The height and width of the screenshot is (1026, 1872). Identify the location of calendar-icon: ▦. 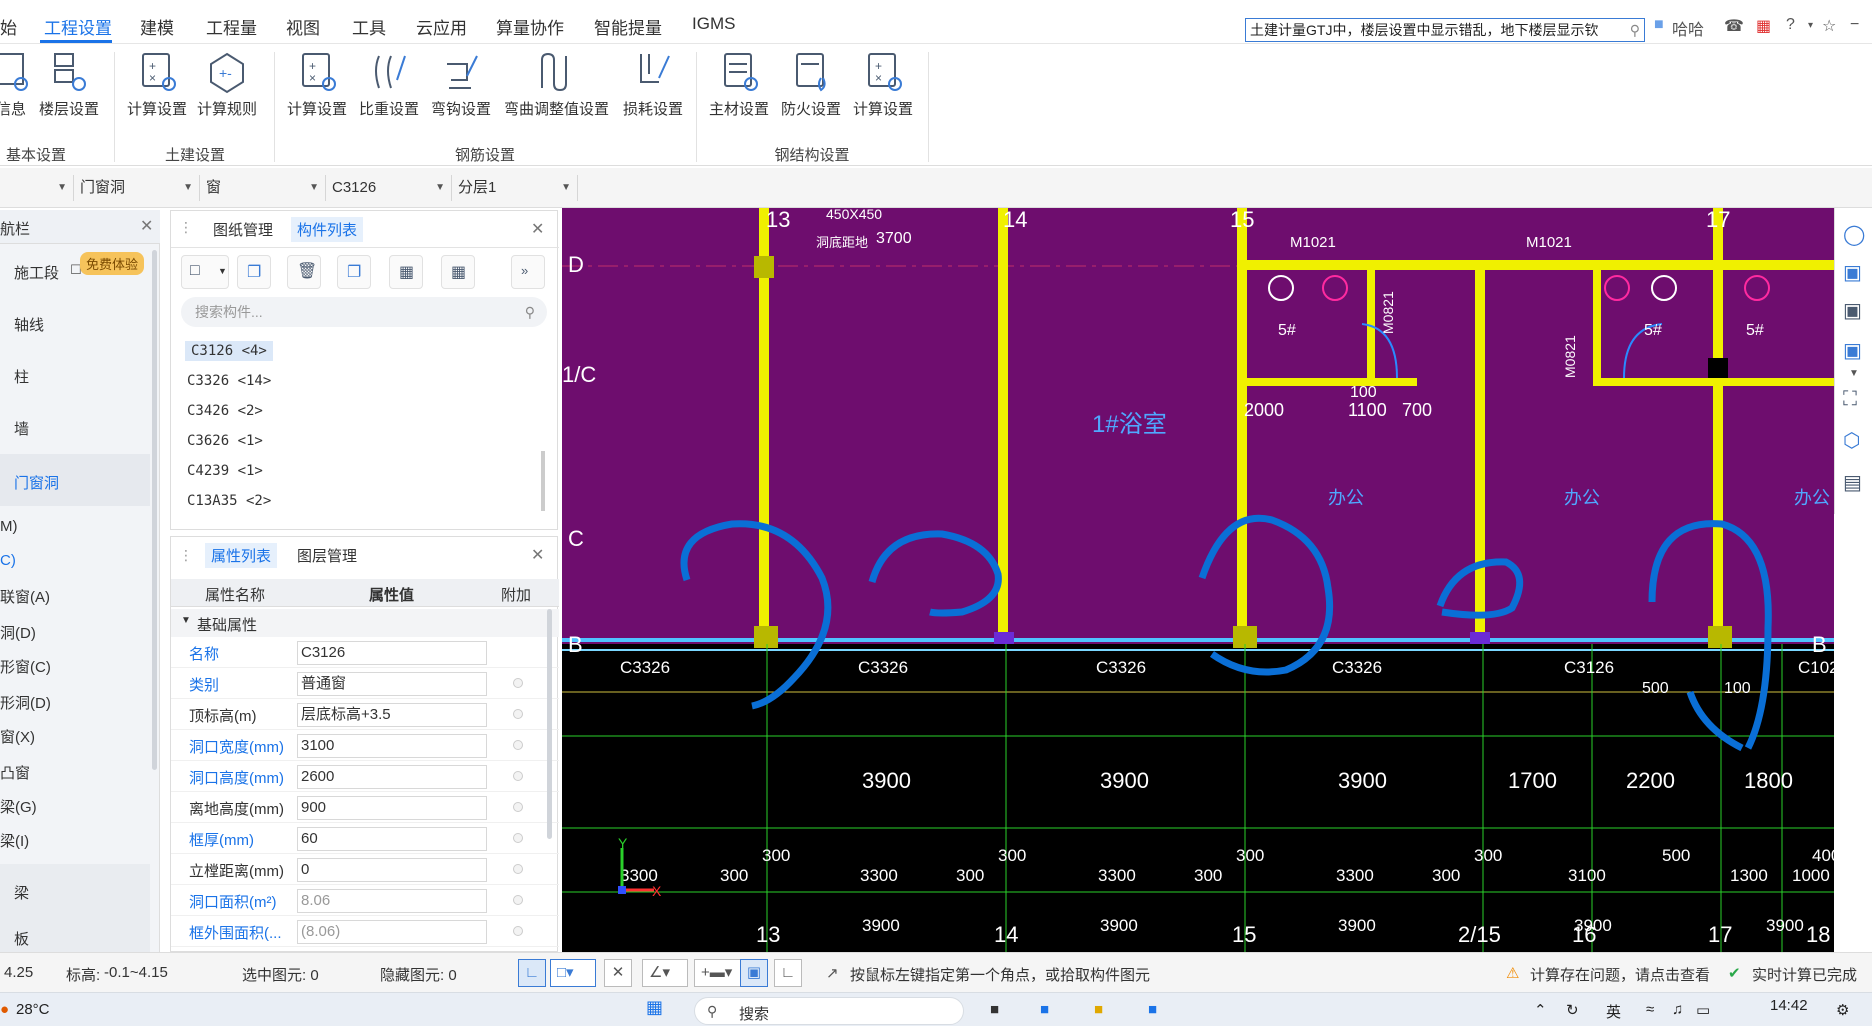
(1763, 26).